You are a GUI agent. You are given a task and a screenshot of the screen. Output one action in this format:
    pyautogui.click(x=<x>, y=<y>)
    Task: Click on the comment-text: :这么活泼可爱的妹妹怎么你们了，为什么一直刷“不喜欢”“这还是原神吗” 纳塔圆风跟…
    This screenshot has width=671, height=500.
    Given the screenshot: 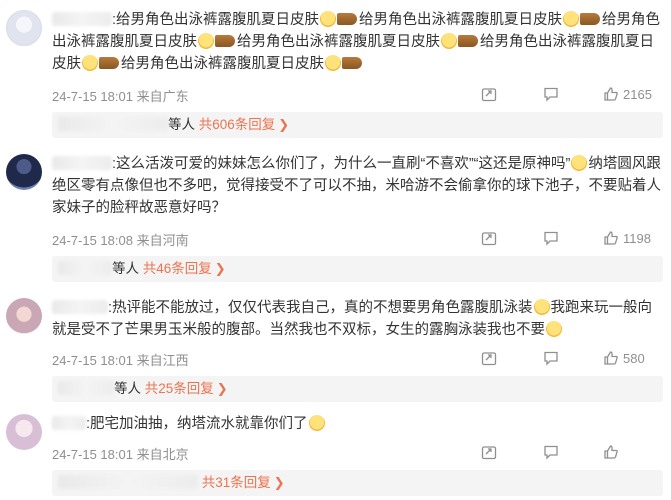 What is the action you would take?
    pyautogui.click(x=356, y=185)
    